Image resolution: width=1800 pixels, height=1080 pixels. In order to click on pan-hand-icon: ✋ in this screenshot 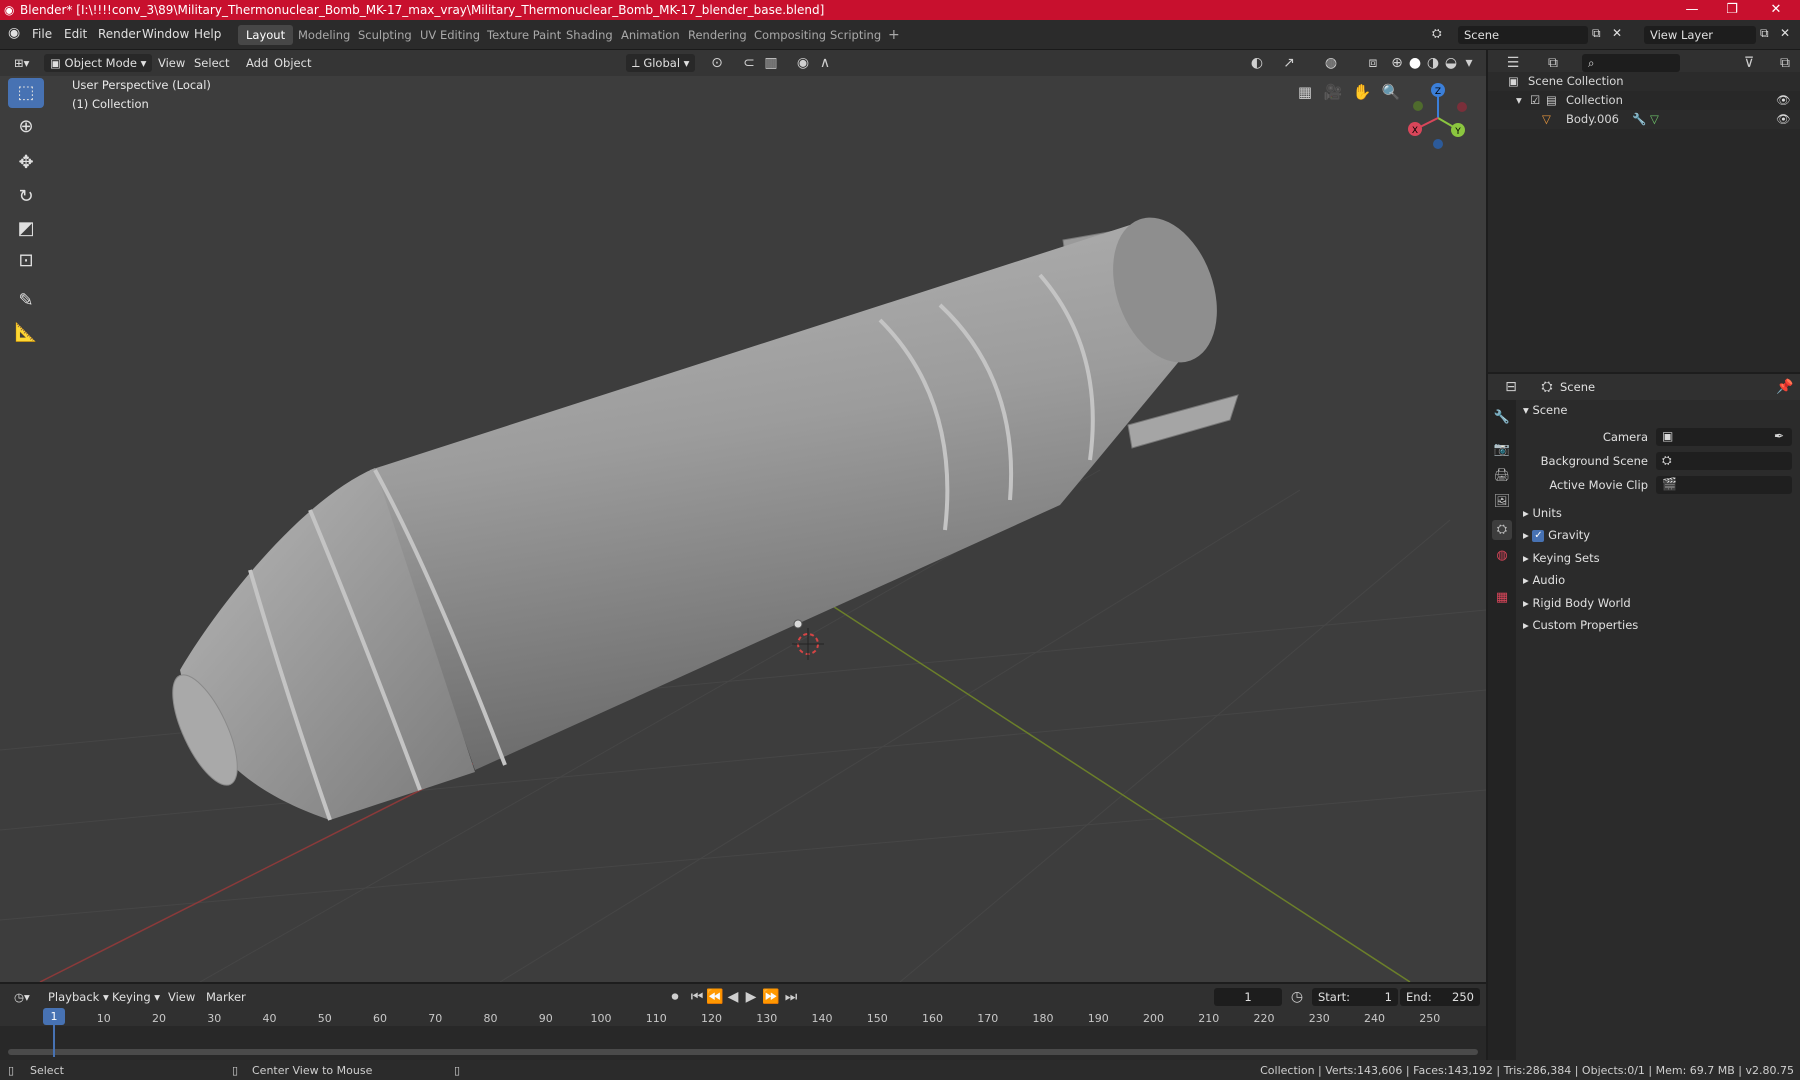, I will do `click(1362, 92)`.